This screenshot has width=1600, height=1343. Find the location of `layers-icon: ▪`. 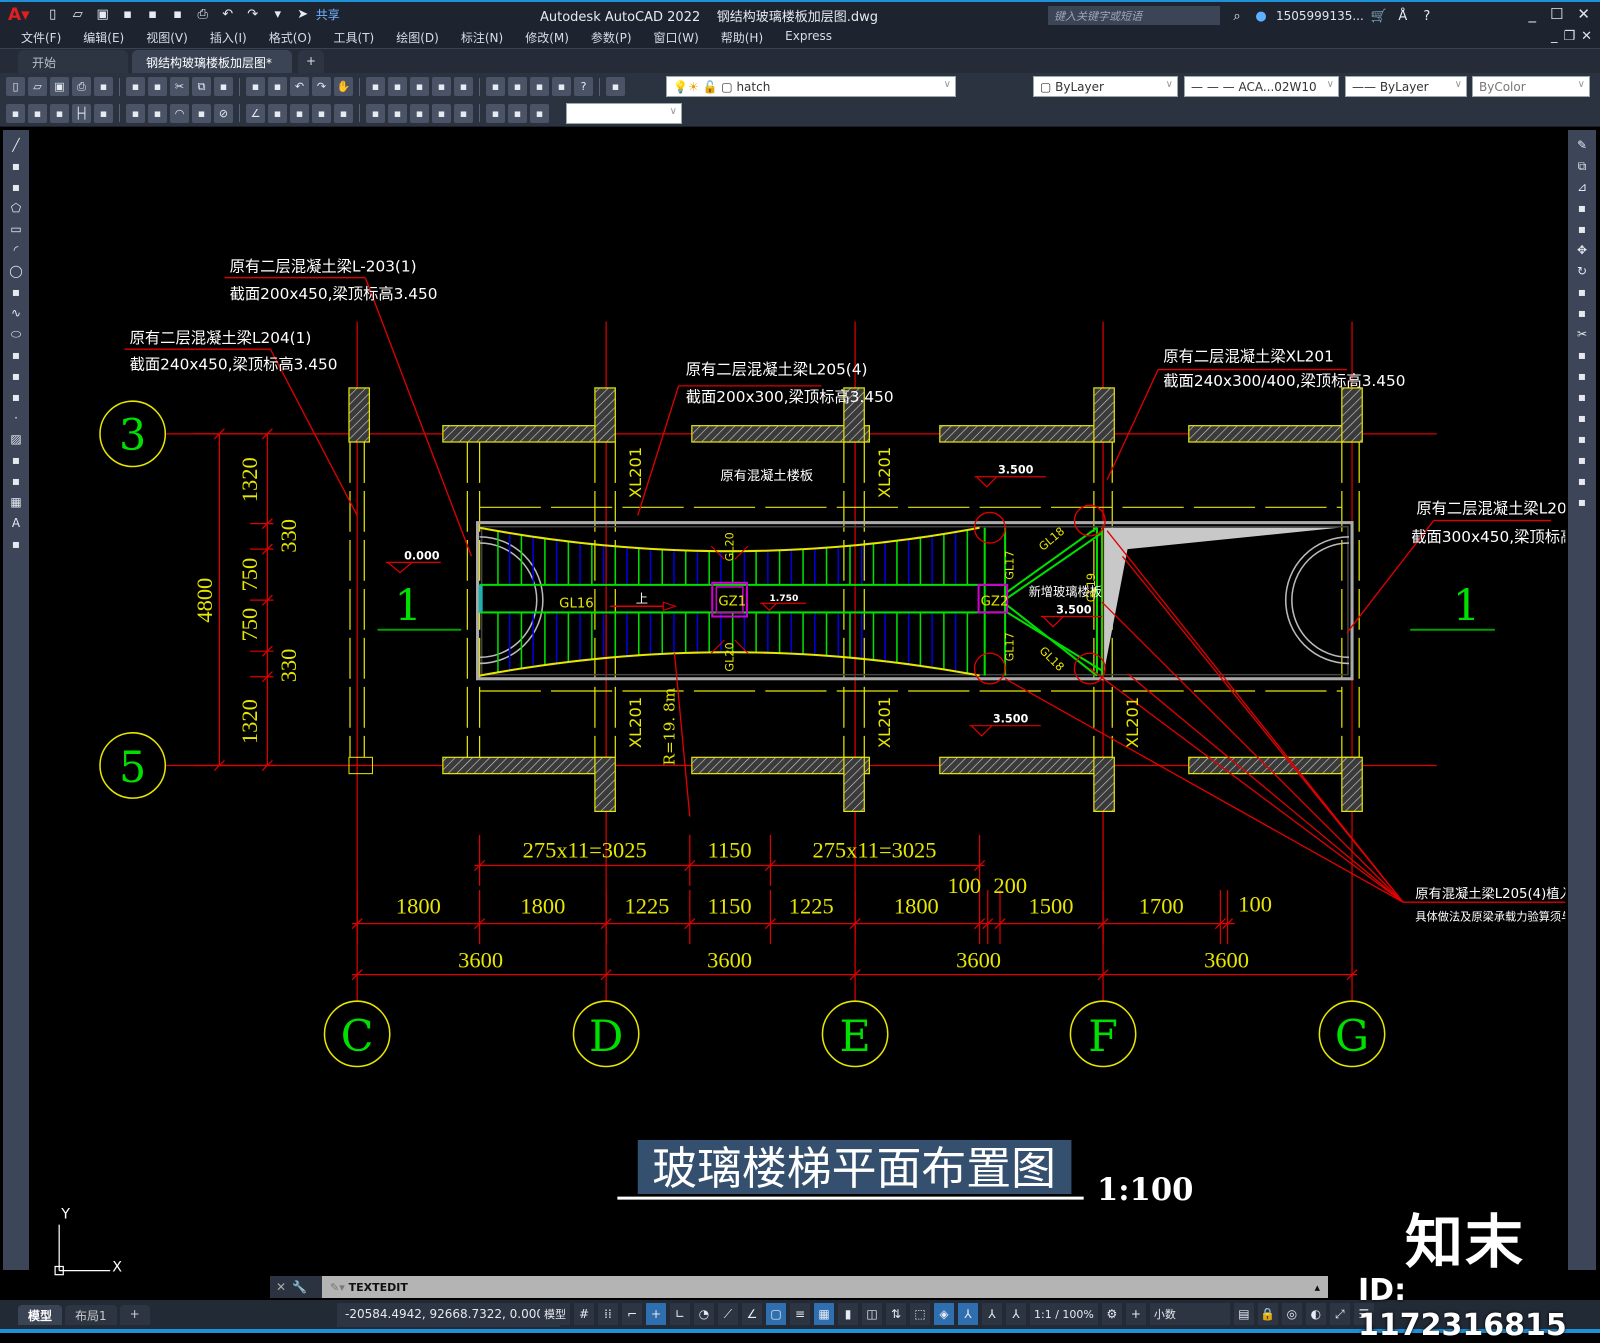

layers-icon: ▪ is located at coordinates (59, 113).